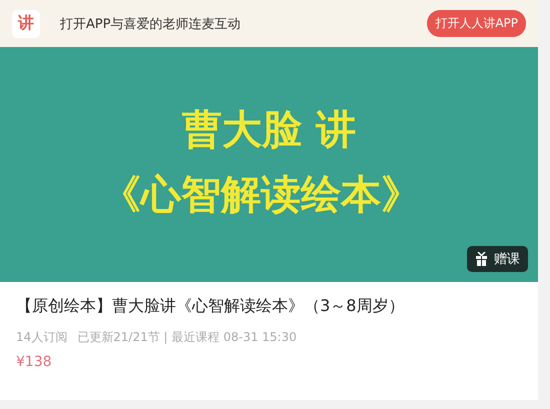 The width and height of the screenshot is (550, 409). I want to click on cover-subtitle: 《心智解读绘本》, so click(261, 195).